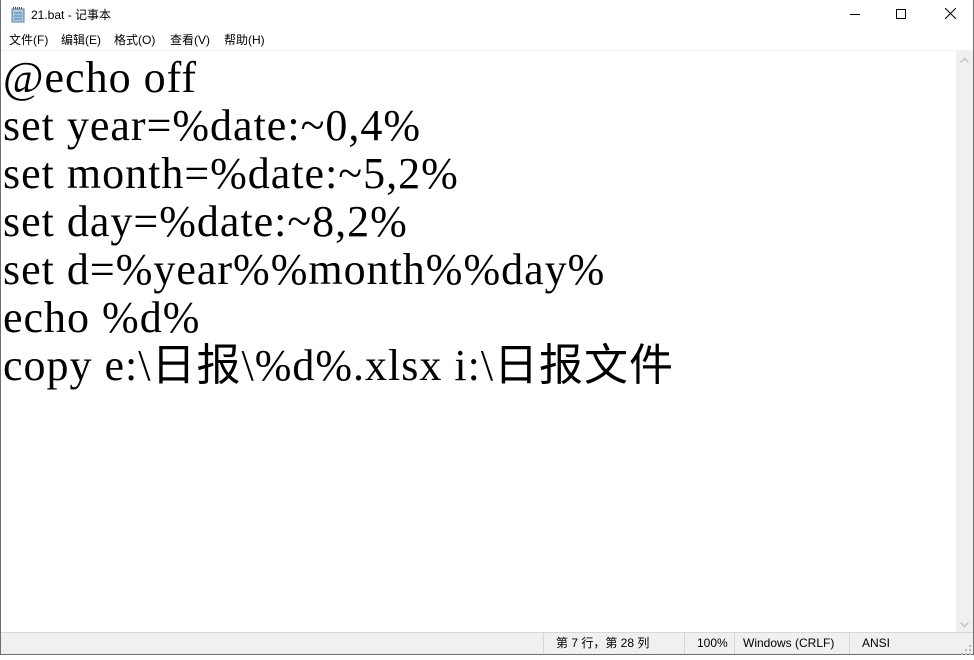 This screenshot has height=660, width=974. Describe the element at coordinates (613, 643) in the screenshot. I see `cursor-position: 第 7 行，第 28 列` at that location.